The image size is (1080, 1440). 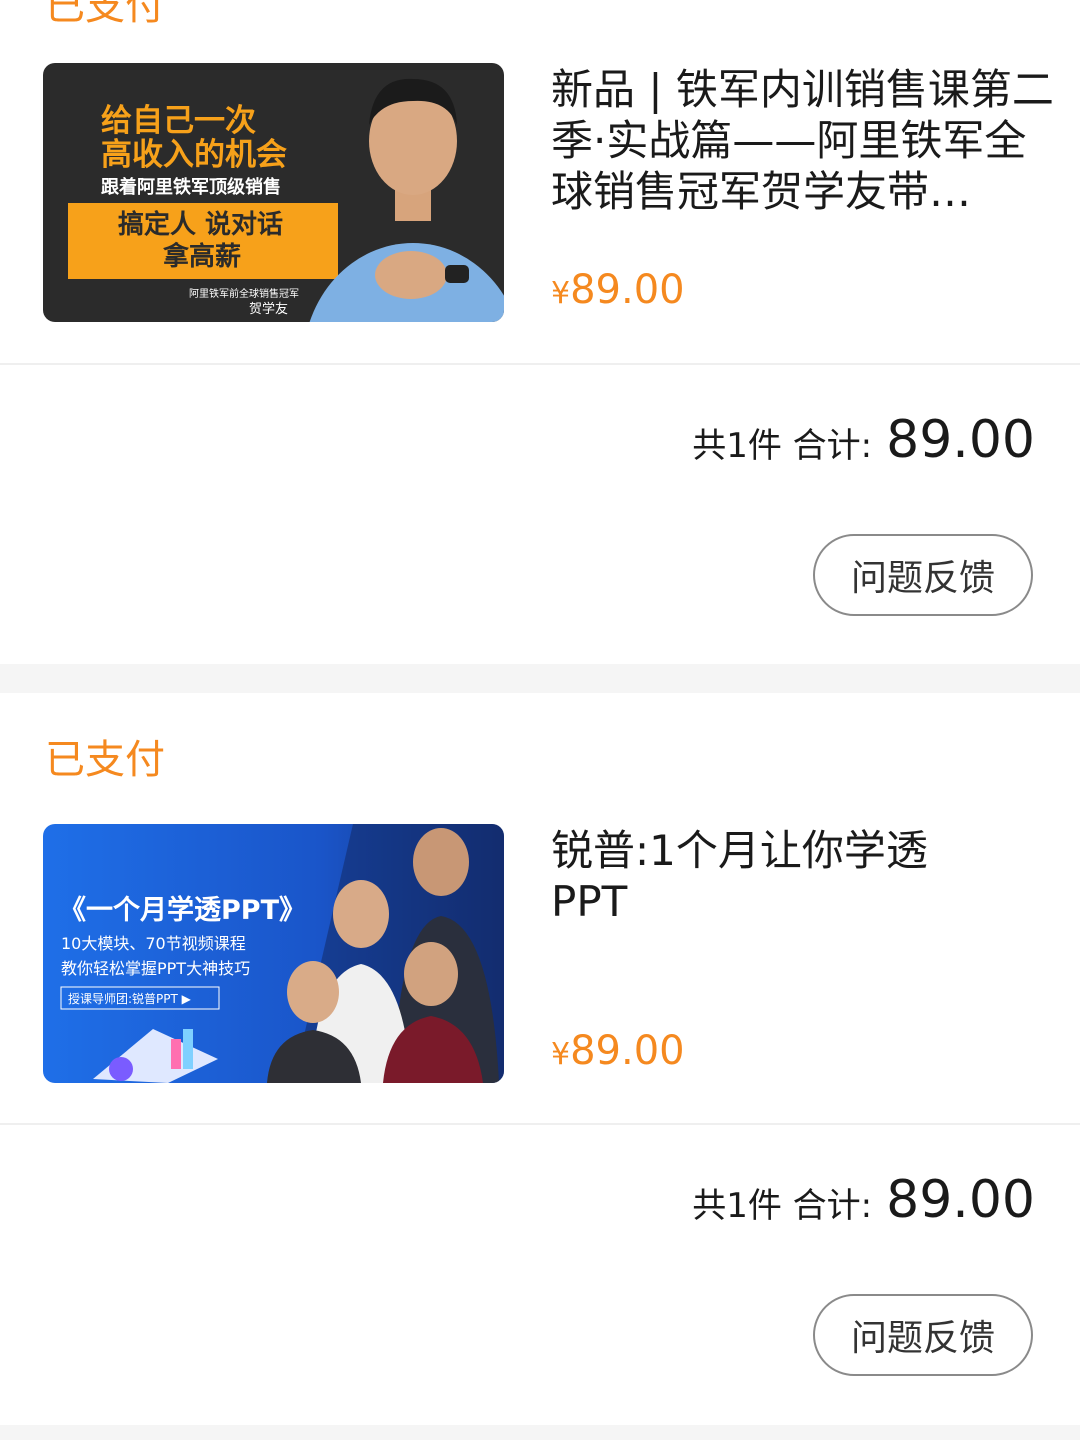 I want to click on cover-headline: 《一个月学透PPT》, so click(x=182, y=910).